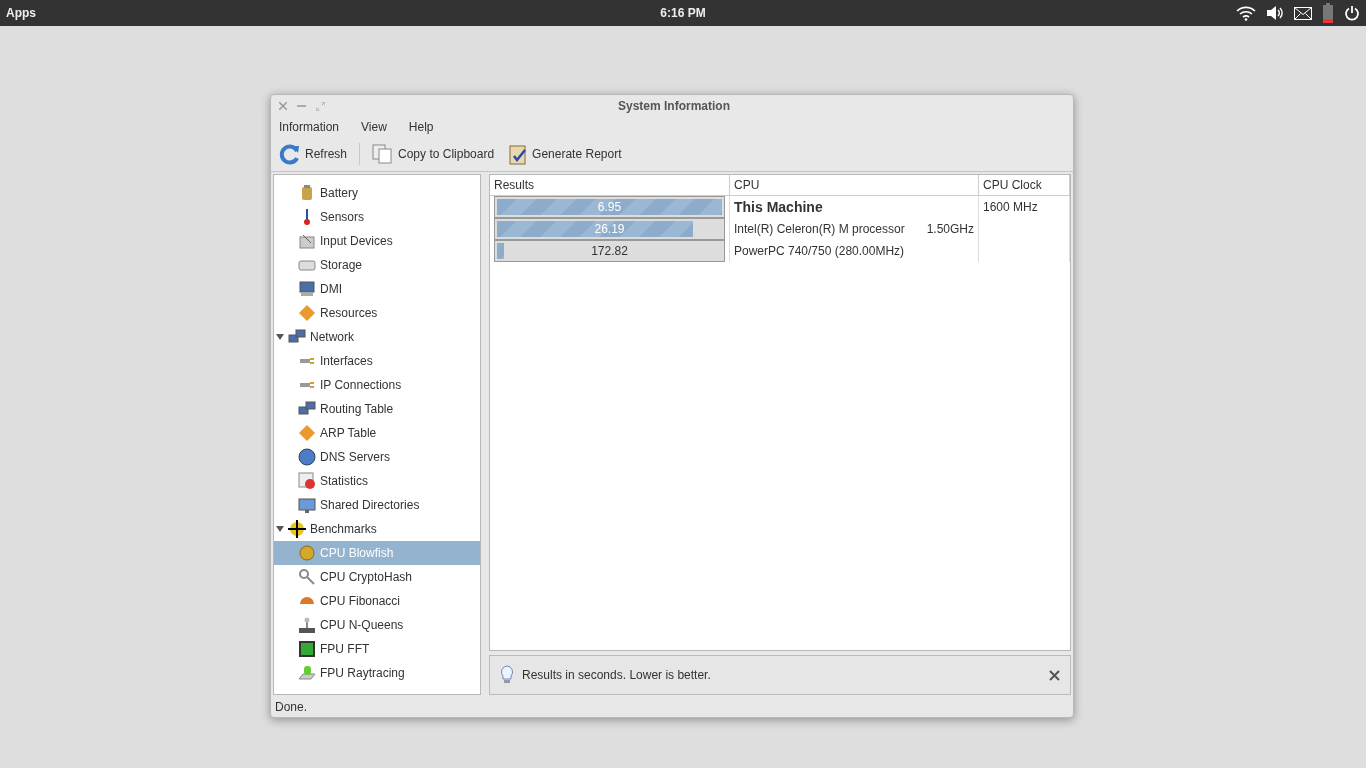  I want to click on tree-item: Statistics, so click(377, 481).